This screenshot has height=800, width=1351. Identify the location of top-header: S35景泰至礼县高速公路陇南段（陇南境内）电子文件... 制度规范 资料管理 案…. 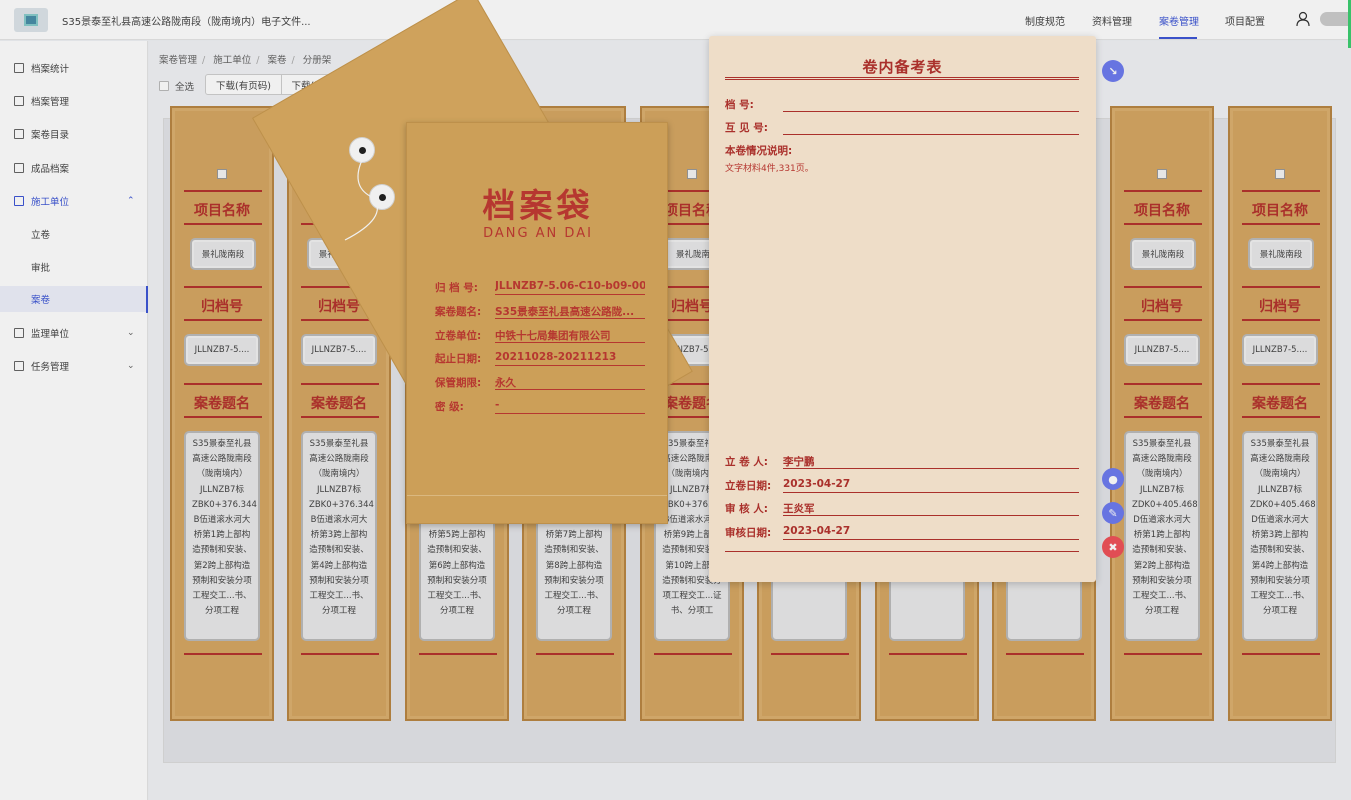
(675, 20).